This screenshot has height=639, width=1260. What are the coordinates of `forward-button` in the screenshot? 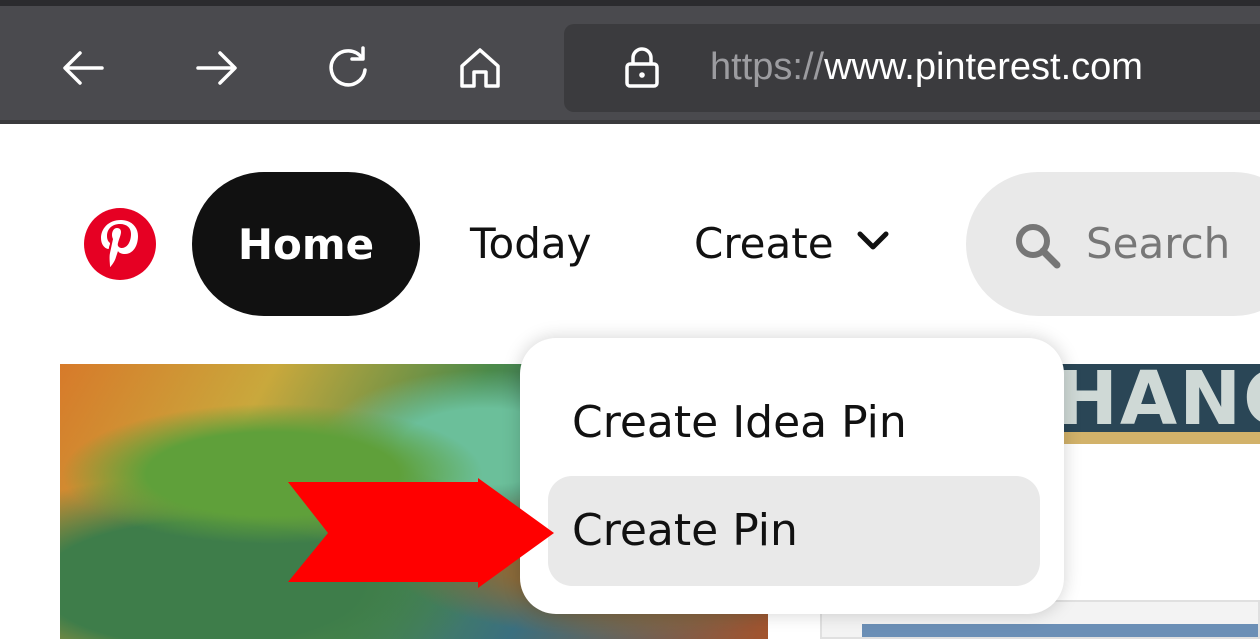 It's located at (216, 68).